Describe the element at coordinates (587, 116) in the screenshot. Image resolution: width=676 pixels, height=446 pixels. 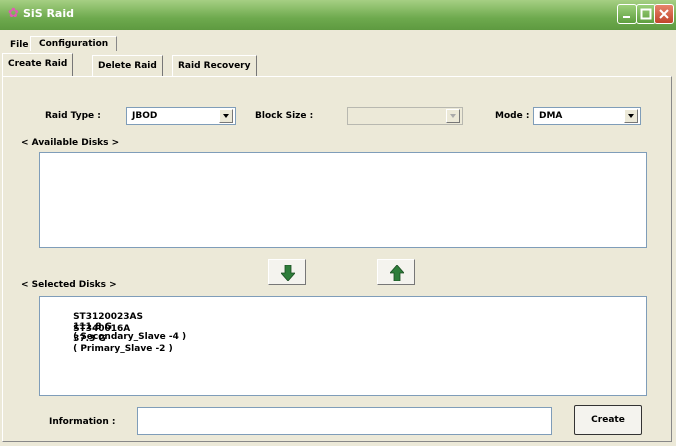
I see `mode-select: DMA` at that location.